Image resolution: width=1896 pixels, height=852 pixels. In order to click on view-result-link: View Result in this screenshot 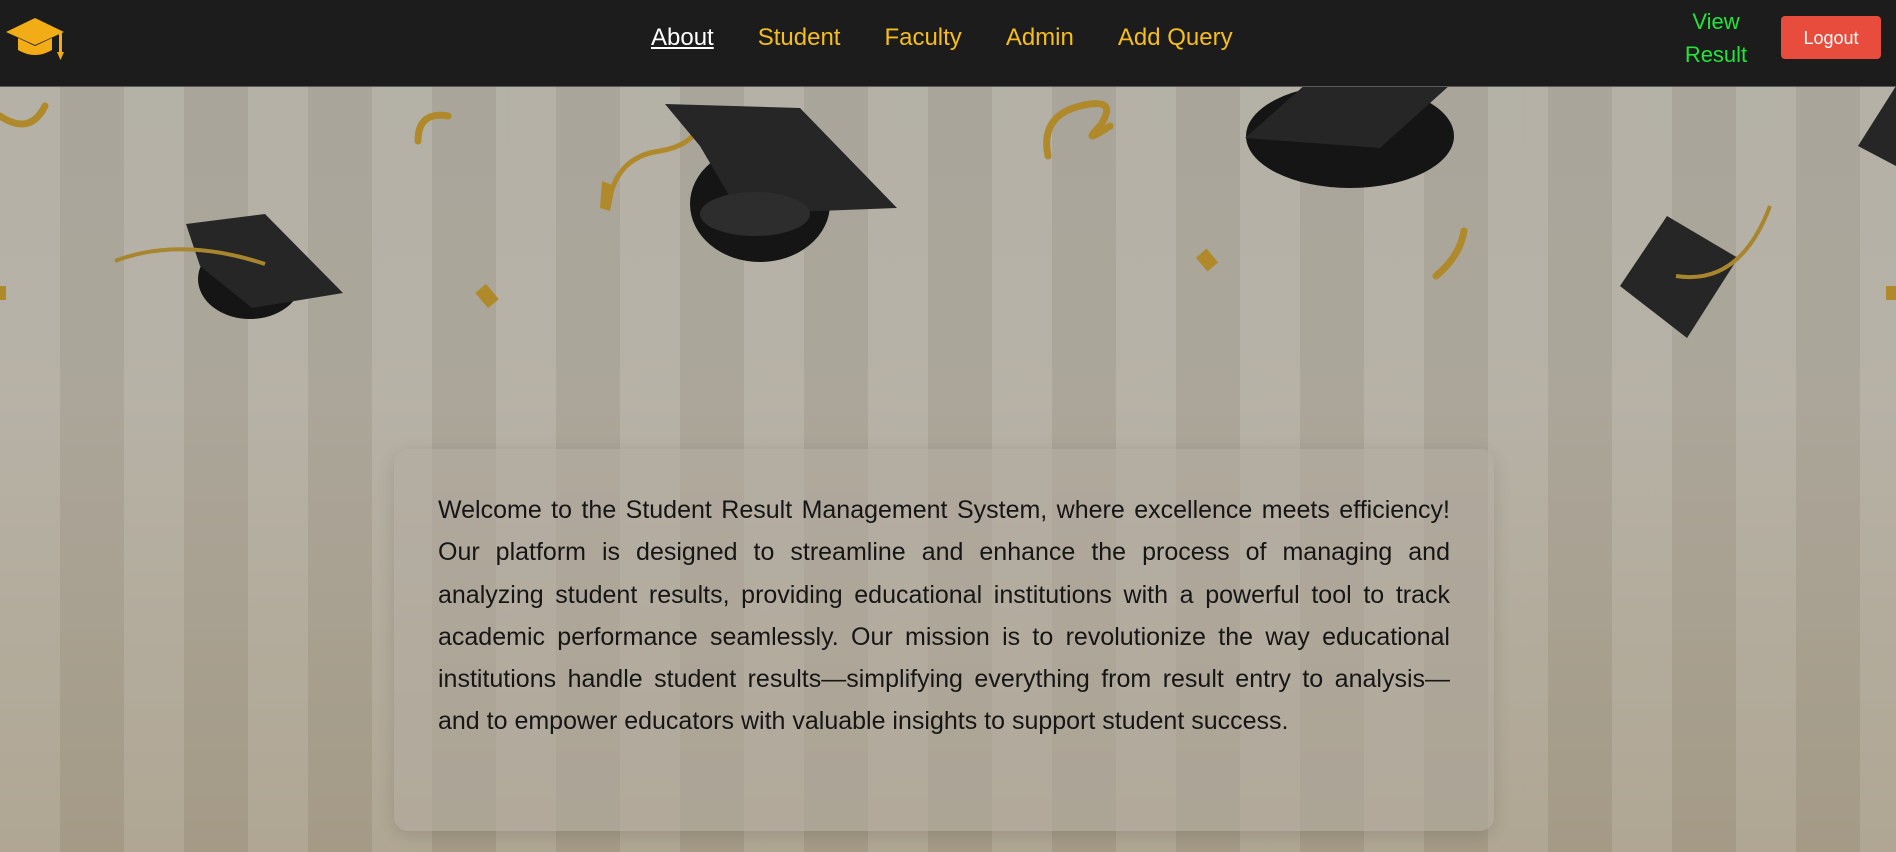, I will do `click(1716, 38)`.